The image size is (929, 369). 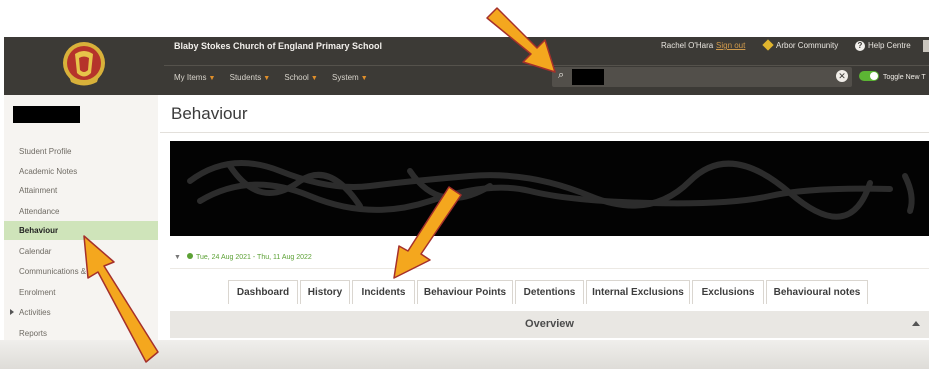 I want to click on search-query-redacted, so click(x=588, y=77).